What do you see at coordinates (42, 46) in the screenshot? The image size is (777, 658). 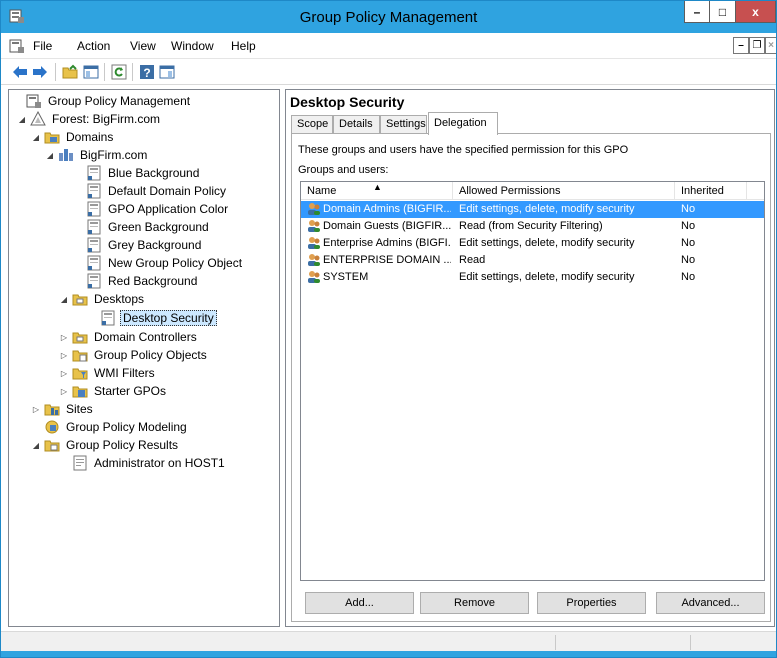 I see `menu-file: File` at bounding box center [42, 46].